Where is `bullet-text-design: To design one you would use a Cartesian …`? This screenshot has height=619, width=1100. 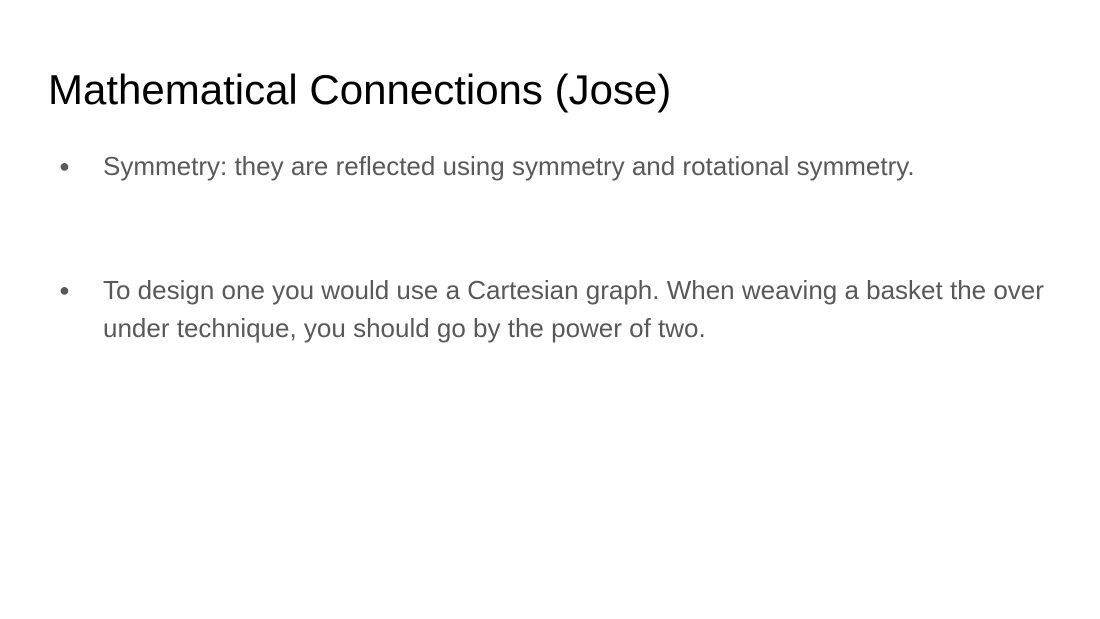
bullet-text-design: To design one you would use a Cartesian … is located at coordinates (573, 309).